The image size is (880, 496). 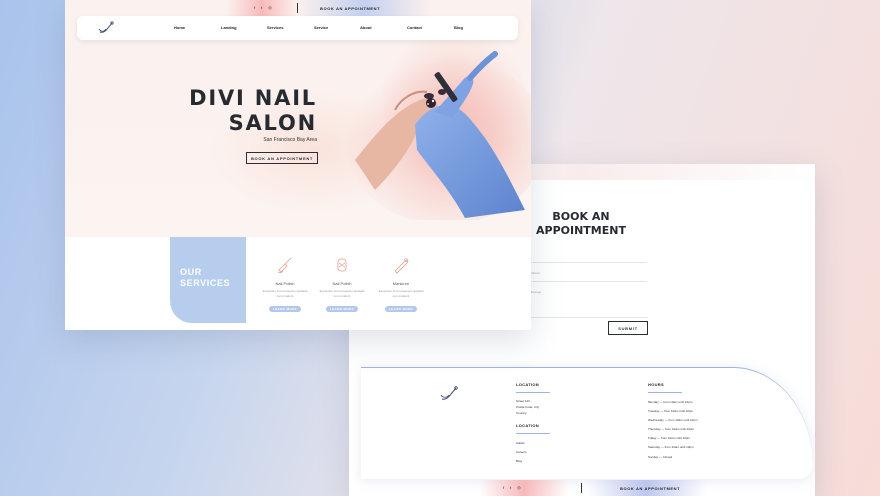 I want to click on service-name: Manicure, so click(x=401, y=283).